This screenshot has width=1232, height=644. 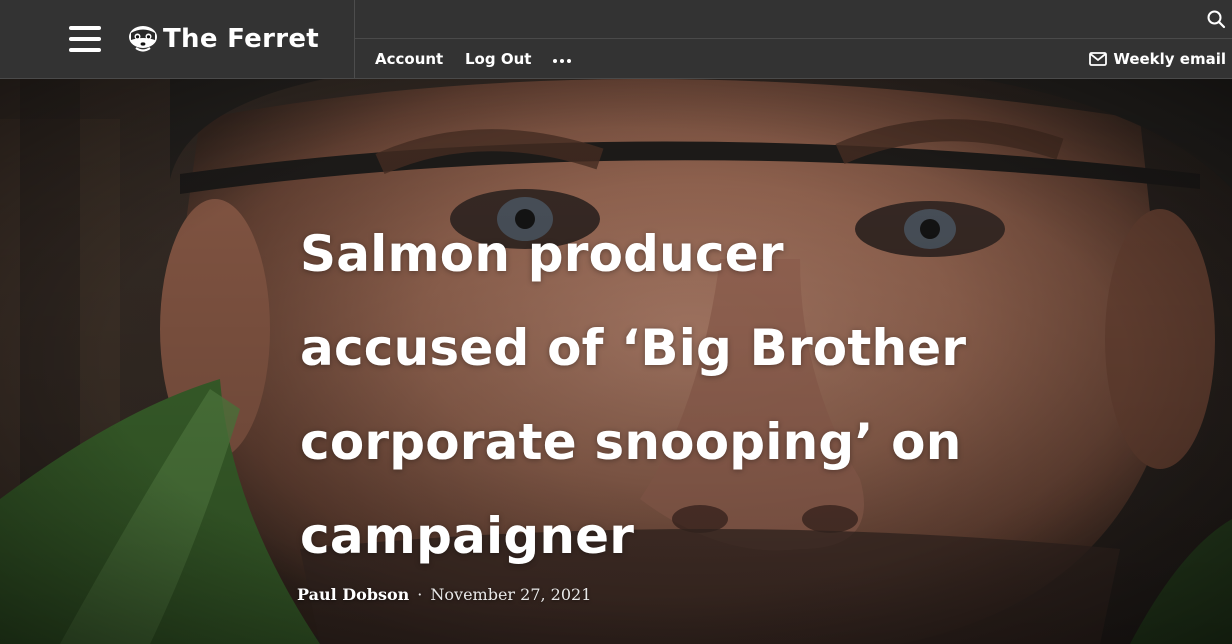 What do you see at coordinates (511, 594) in the screenshot?
I see `publish-date: November 27, 2021` at bounding box center [511, 594].